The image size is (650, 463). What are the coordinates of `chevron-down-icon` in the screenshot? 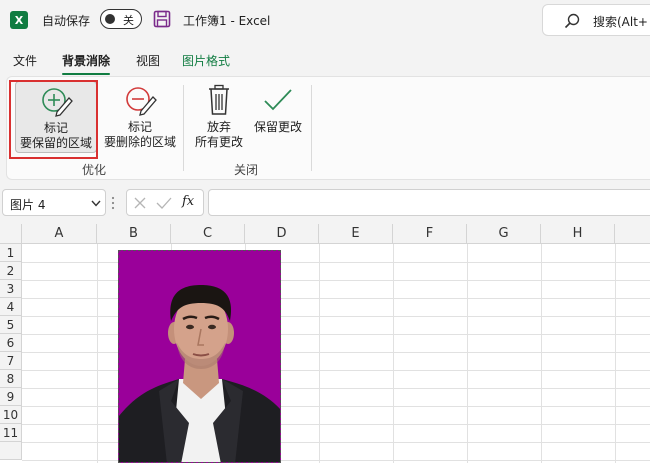 It's located at (96, 203).